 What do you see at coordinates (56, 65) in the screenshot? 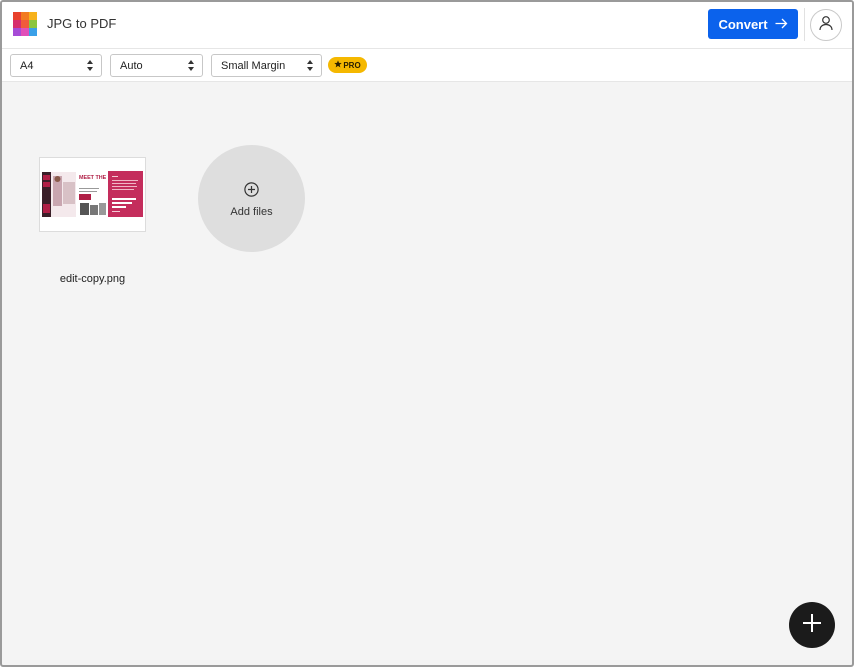
I see `page-size-select: A4` at bounding box center [56, 65].